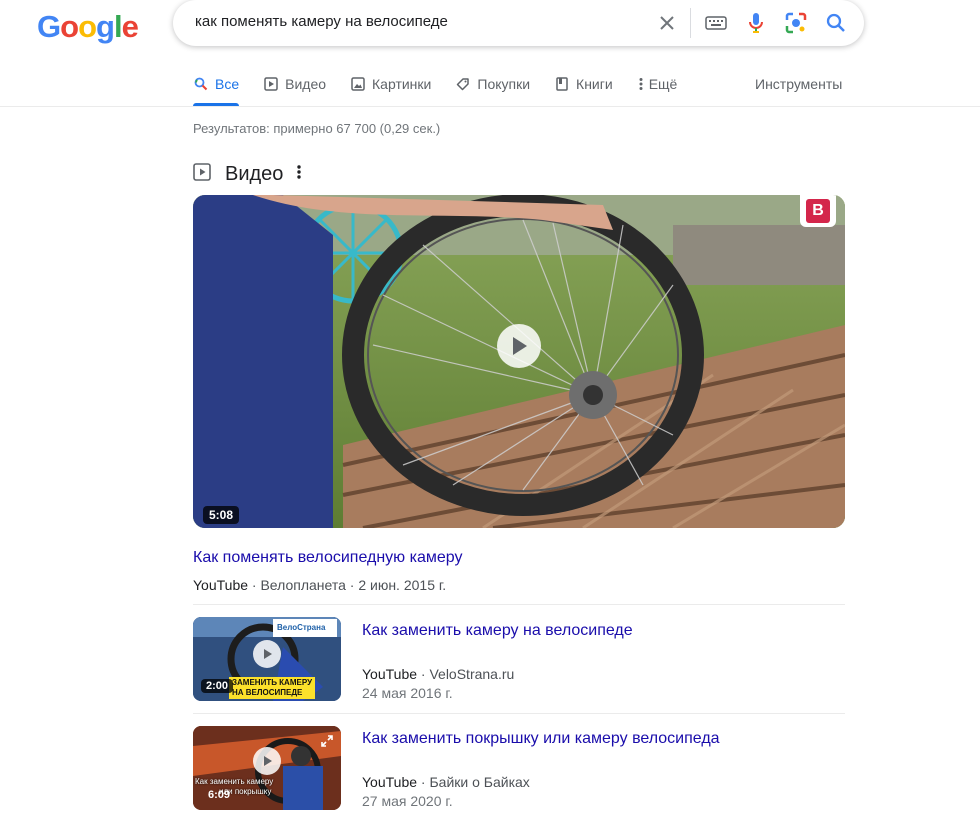 The height and width of the screenshot is (827, 980). Describe the element at coordinates (447, 86) in the screenshot. I see `search-tabs: Все Видео Картинки Покупки Книги Ещё` at that location.